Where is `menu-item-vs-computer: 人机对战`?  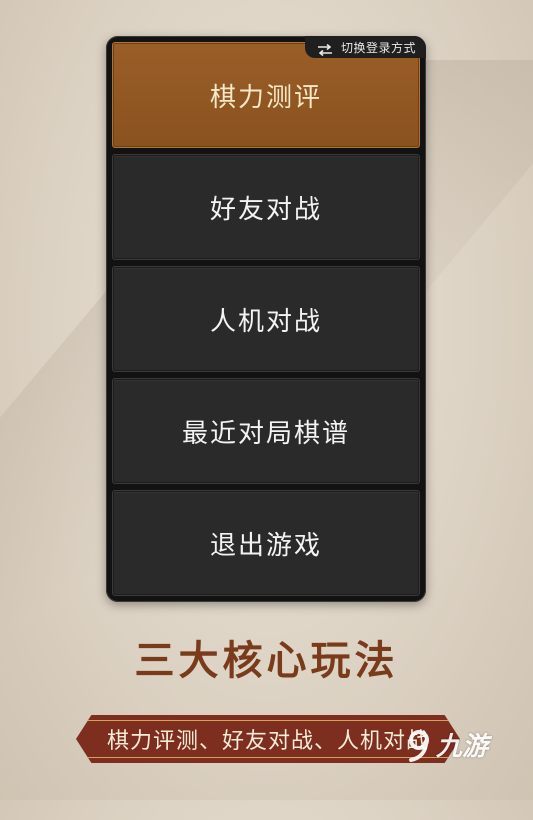 menu-item-vs-computer: 人机对战 is located at coordinates (266, 319).